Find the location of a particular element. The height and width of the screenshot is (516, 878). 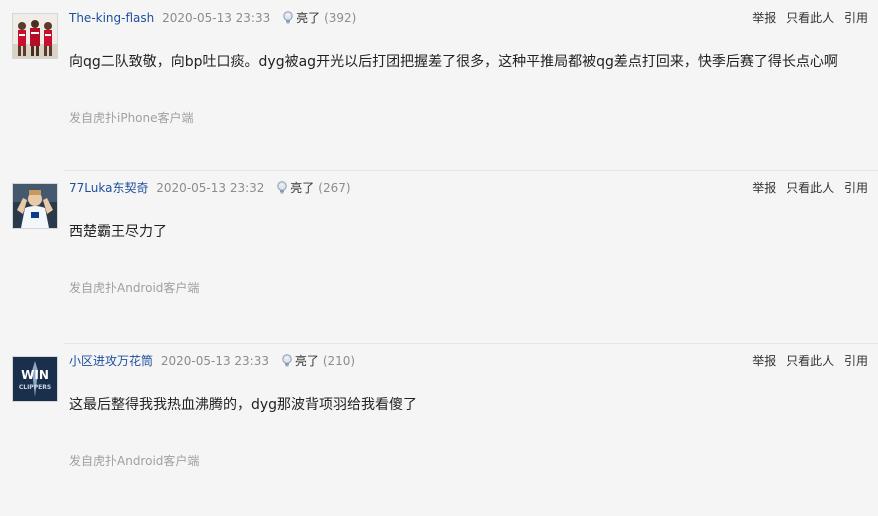

light-button: 亮了 (267) is located at coordinates (313, 188).